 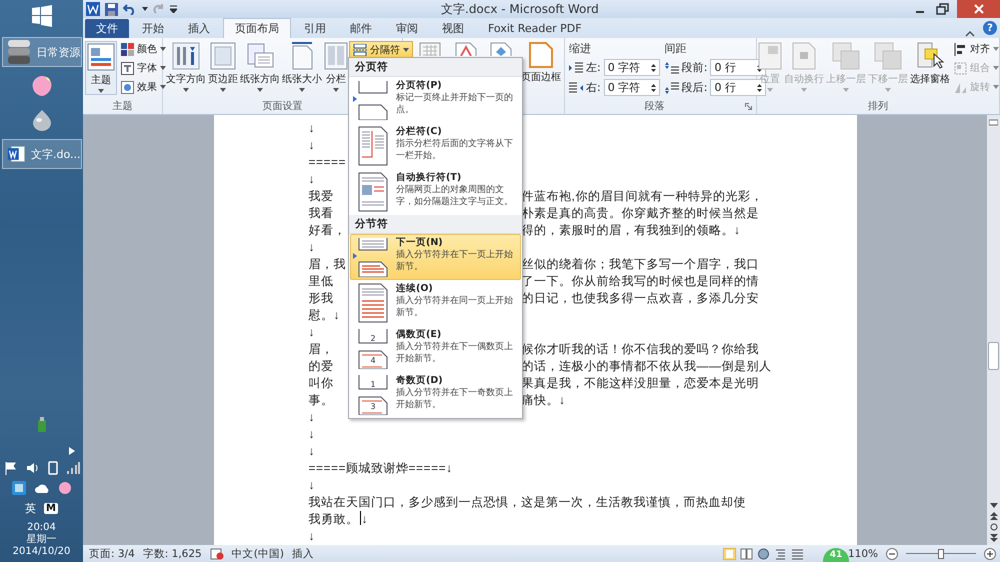 I want to click on previous-page-icon, so click(x=994, y=516).